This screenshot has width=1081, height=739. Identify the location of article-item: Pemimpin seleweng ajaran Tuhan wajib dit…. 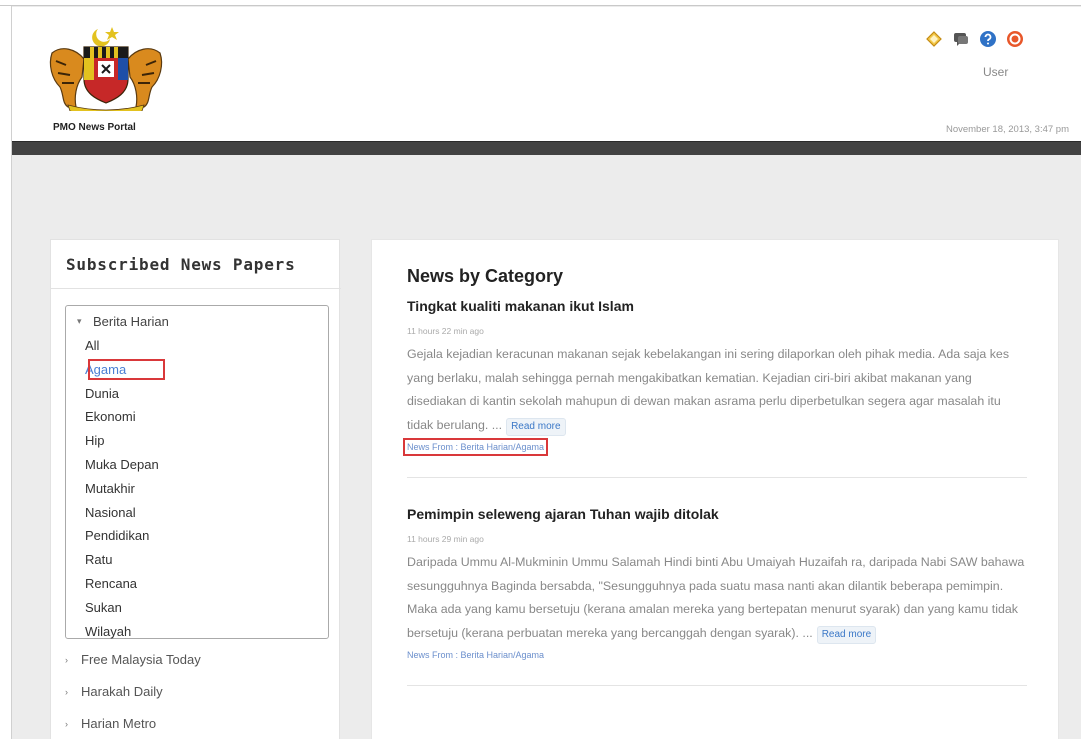
(717, 596).